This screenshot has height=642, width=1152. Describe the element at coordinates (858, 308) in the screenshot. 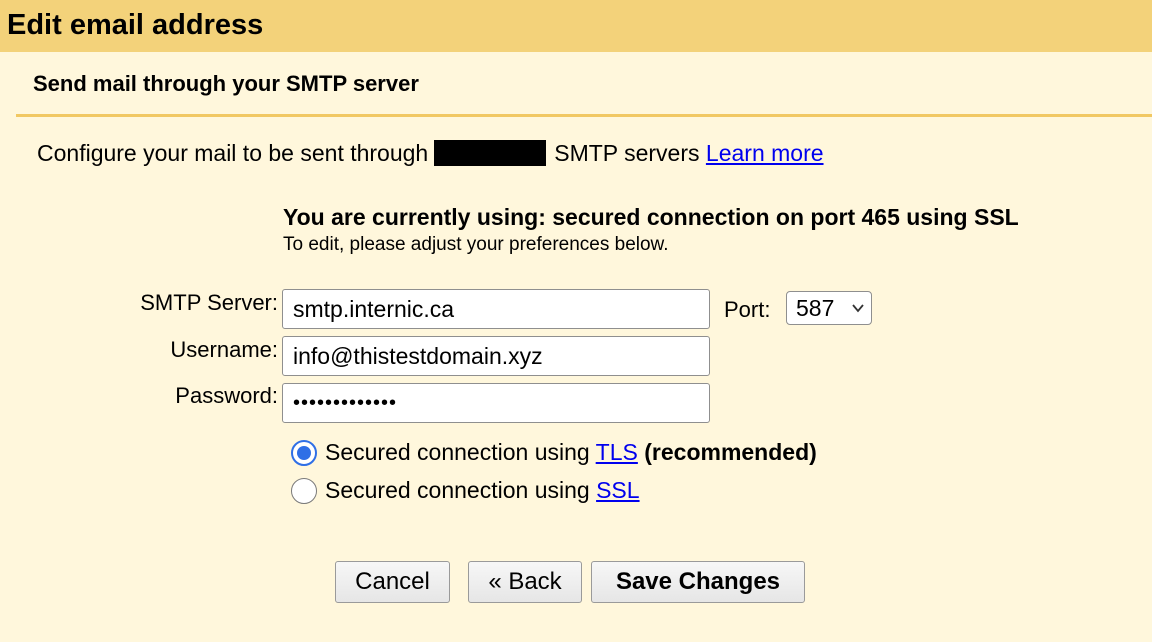

I see `chevron-down-icon` at that location.